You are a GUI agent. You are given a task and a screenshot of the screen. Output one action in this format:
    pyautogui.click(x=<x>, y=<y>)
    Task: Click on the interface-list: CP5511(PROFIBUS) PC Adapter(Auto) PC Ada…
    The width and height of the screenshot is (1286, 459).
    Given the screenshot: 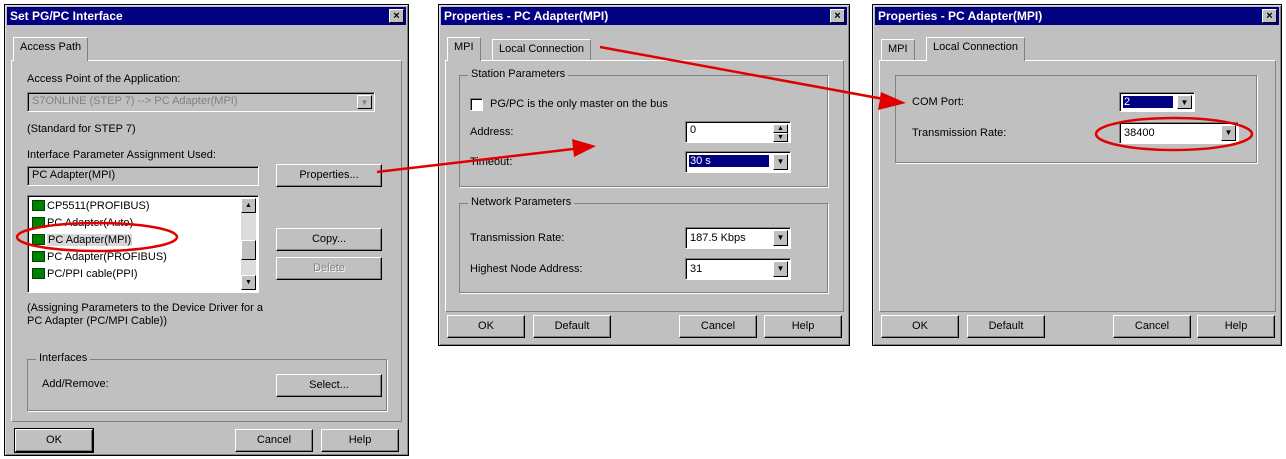 What is the action you would take?
    pyautogui.click(x=143, y=244)
    